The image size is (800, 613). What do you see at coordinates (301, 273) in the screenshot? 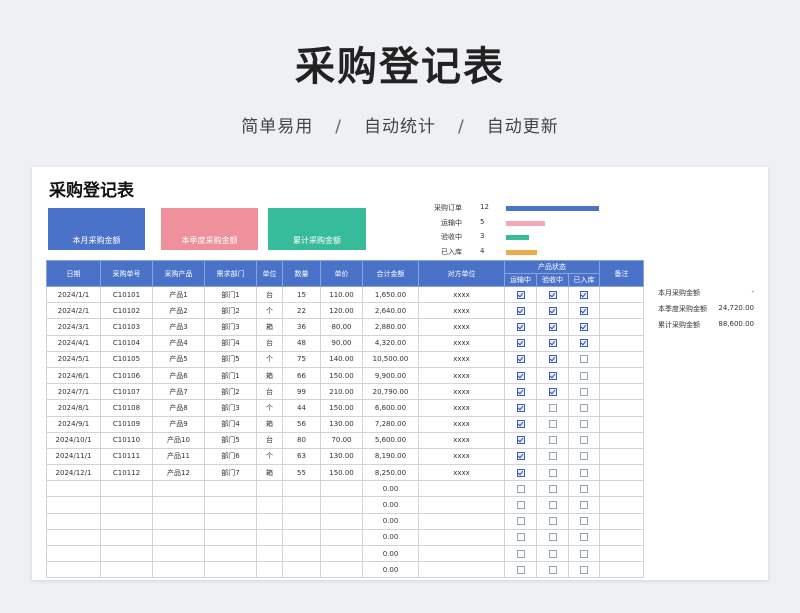
I see `column-header: 数量` at bounding box center [301, 273].